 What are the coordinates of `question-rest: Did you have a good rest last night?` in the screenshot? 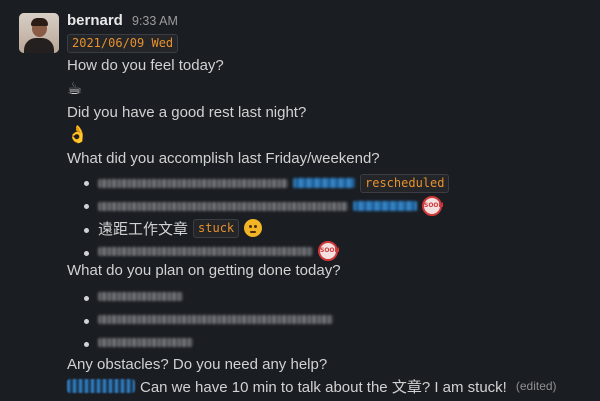 It's located at (187, 112).